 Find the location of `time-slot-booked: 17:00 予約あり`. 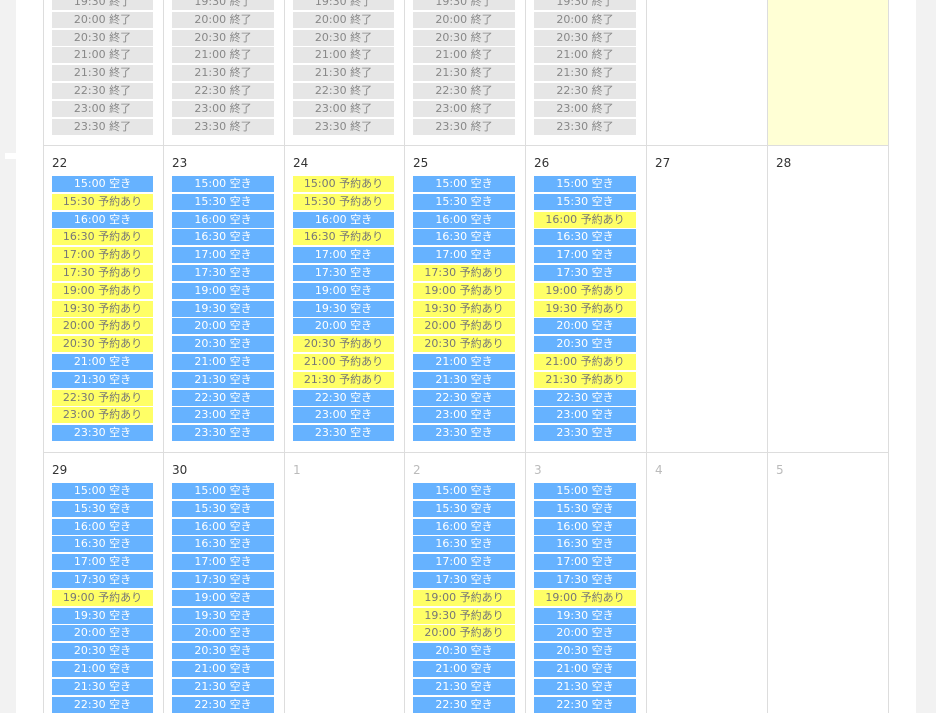

time-slot-booked: 17:00 予約あり is located at coordinates (102, 255).